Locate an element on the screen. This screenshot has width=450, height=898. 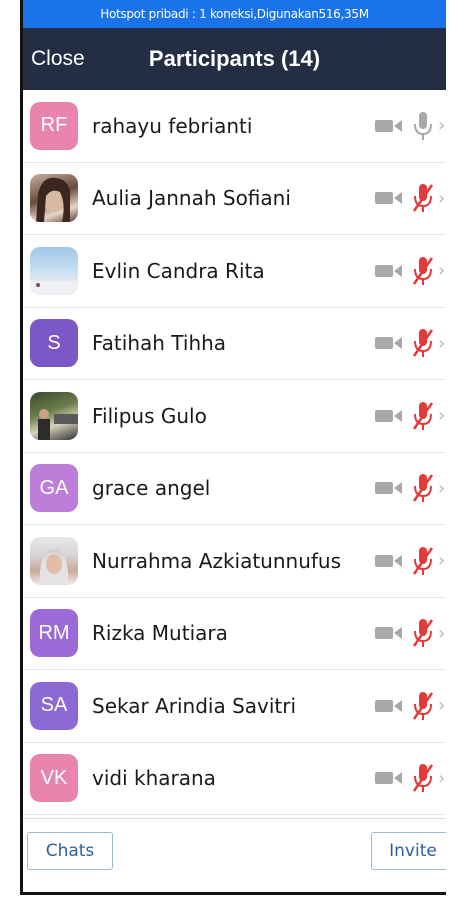
avatar-initials: GA is located at coordinates (54, 487).